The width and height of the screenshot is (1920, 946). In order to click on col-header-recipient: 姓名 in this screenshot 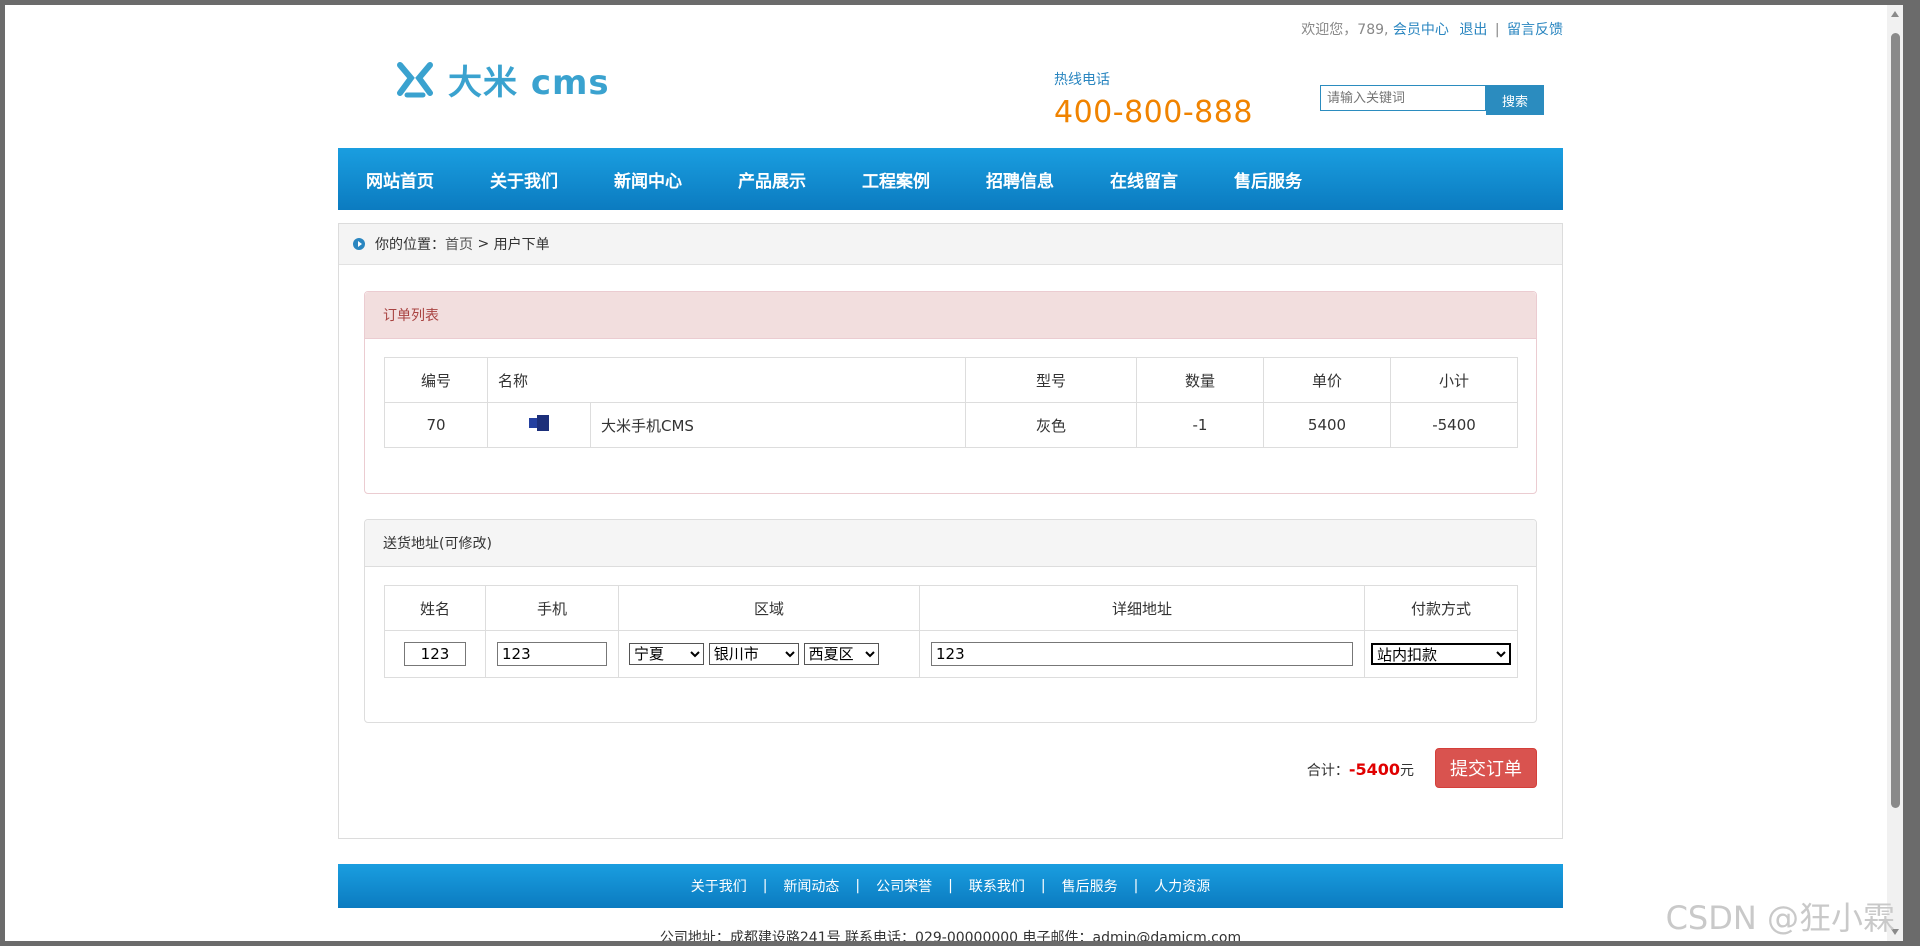, I will do `click(435, 608)`.